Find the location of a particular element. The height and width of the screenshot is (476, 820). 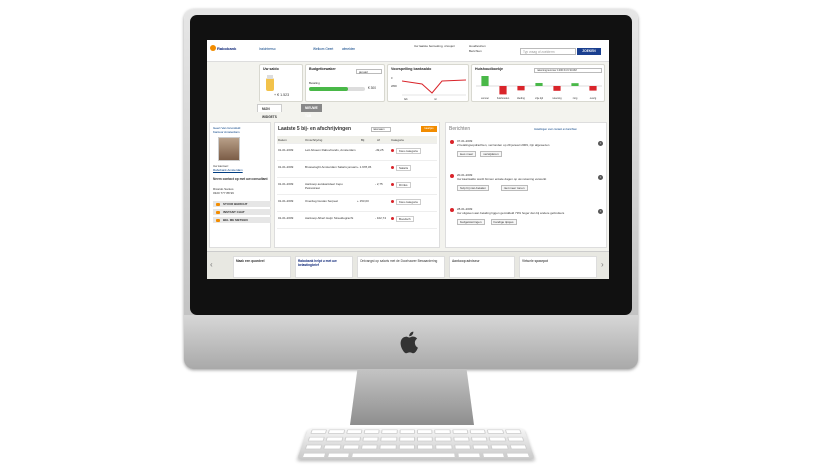

y-label: 0 is located at coordinates (392, 78).